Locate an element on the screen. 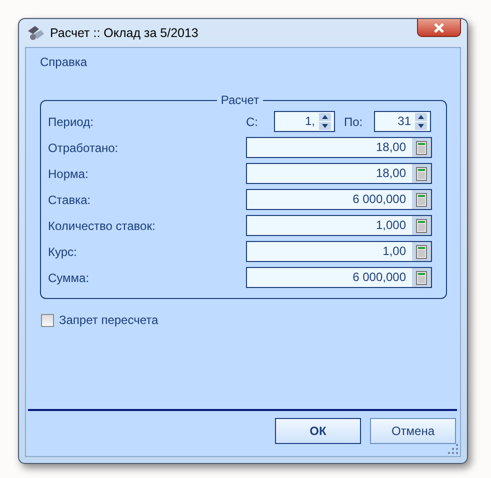  field-label: Период: is located at coordinates (71, 121).